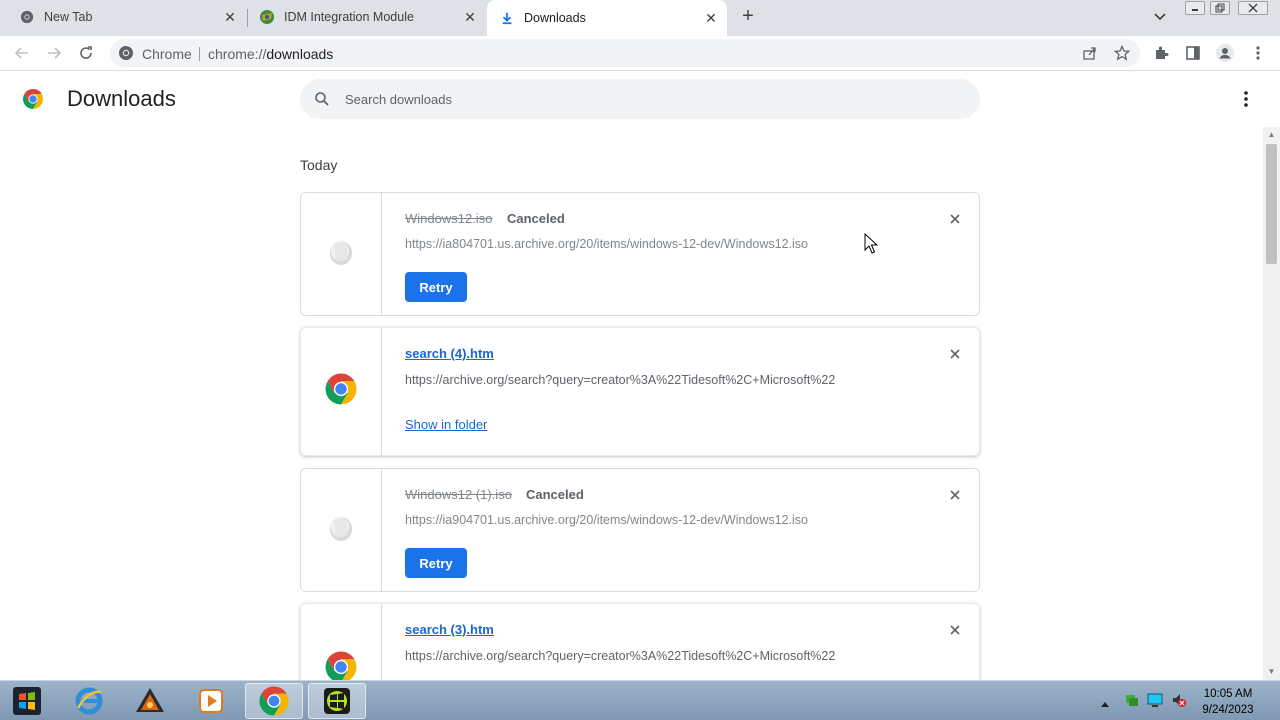 Image resolution: width=1280 pixels, height=720 pixels. I want to click on address-bar: Chrome chrome://downloads, so click(625, 53).